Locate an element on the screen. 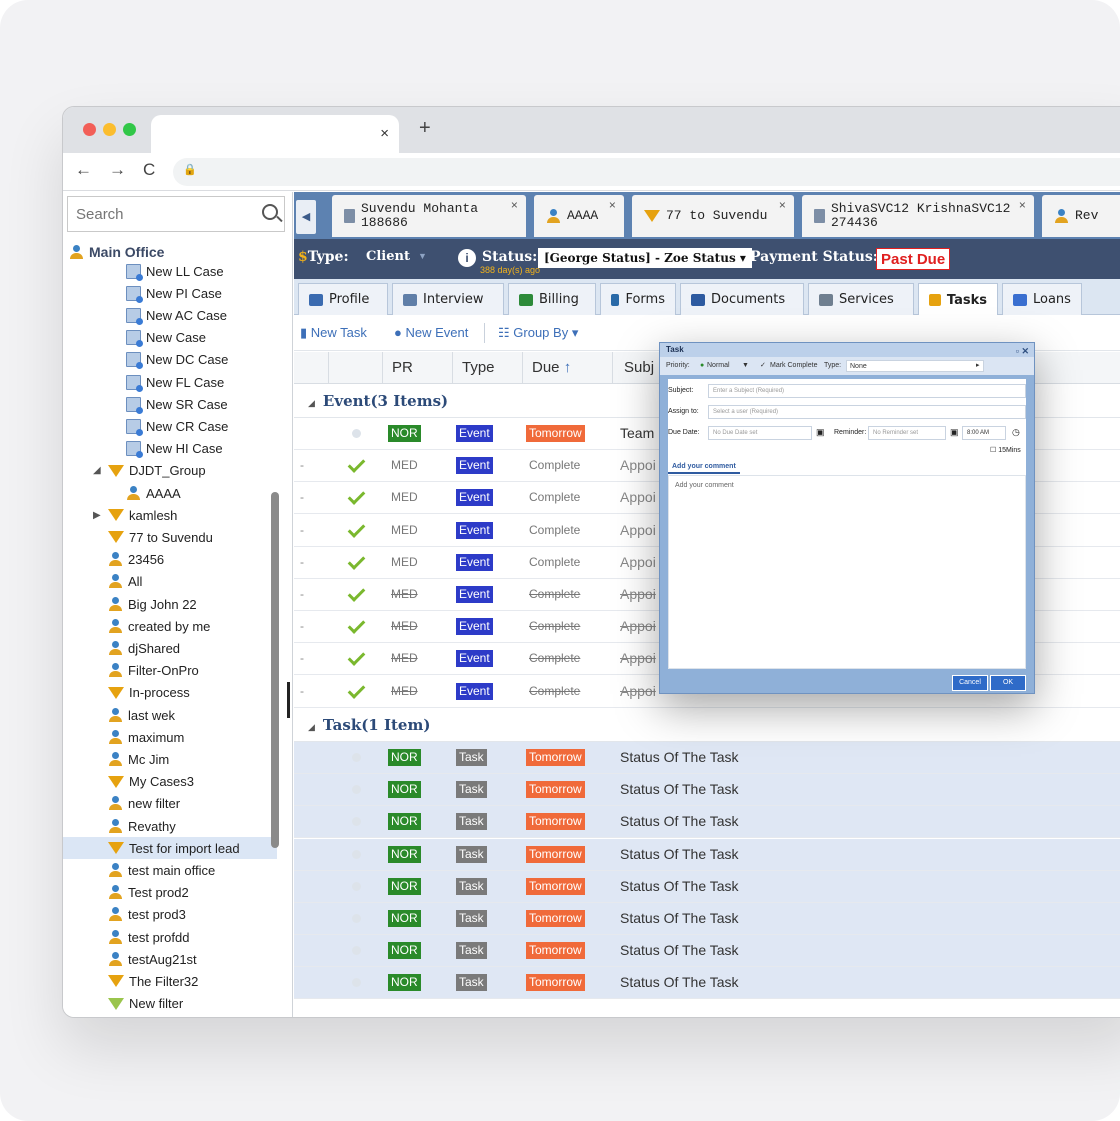  collapse-sidebar-button: ◀ is located at coordinates (306, 217).